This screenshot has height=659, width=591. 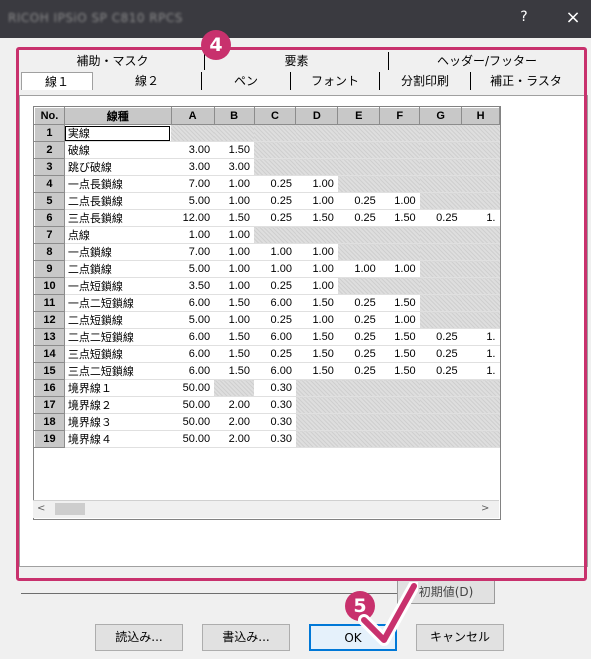 What do you see at coordinates (6, 348) in the screenshot?
I see `background-window-strip` at bounding box center [6, 348].